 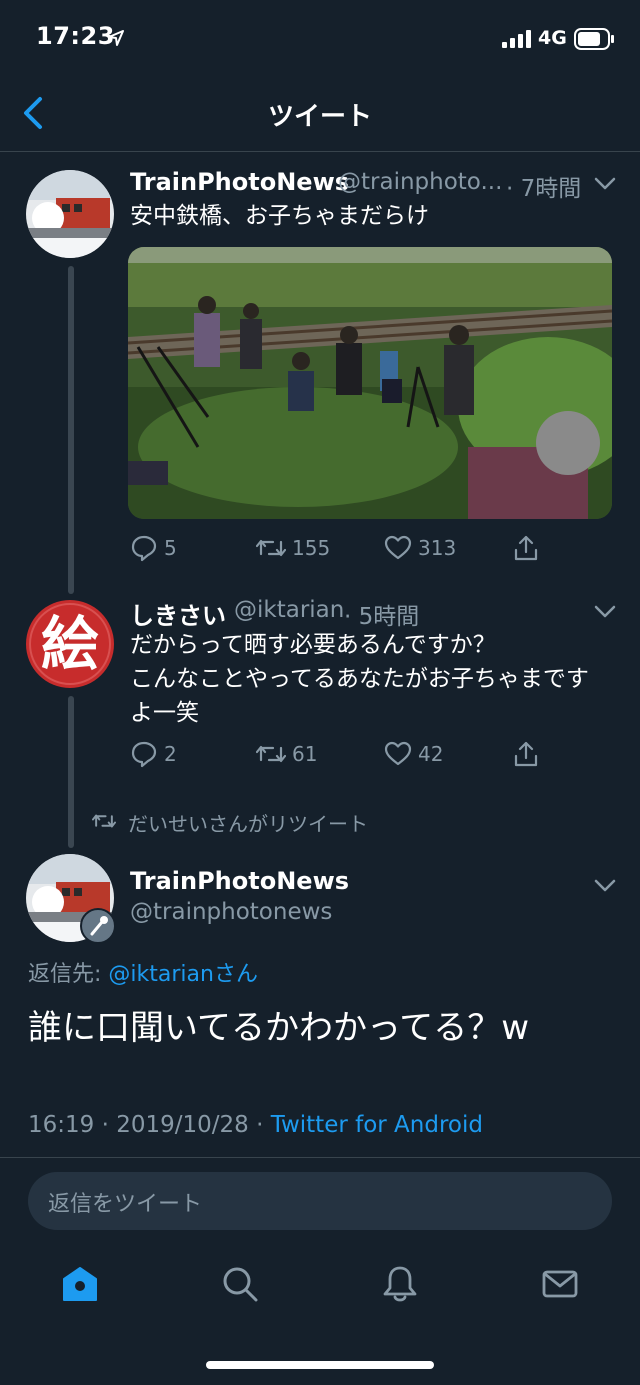 What do you see at coordinates (116, 38) in the screenshot?
I see `location-arrow-icon` at bounding box center [116, 38].